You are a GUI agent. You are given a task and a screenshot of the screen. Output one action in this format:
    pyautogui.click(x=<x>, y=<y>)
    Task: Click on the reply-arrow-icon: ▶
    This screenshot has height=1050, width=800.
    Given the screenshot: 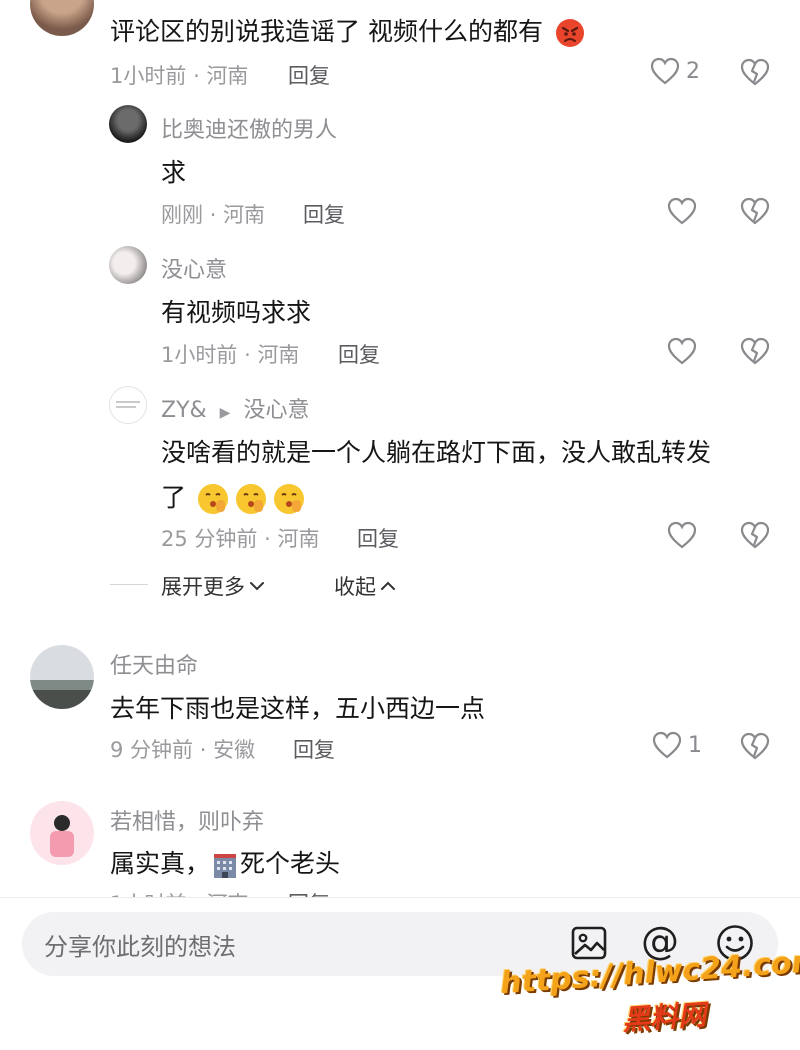 What is the action you would take?
    pyautogui.click(x=225, y=413)
    